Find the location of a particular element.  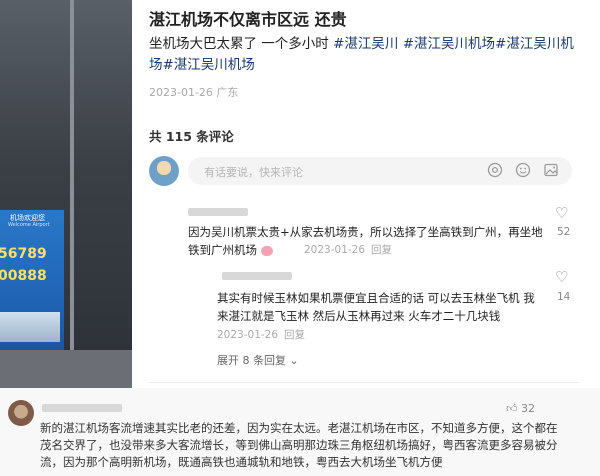

bus-window is located at coordinates (30, 327).